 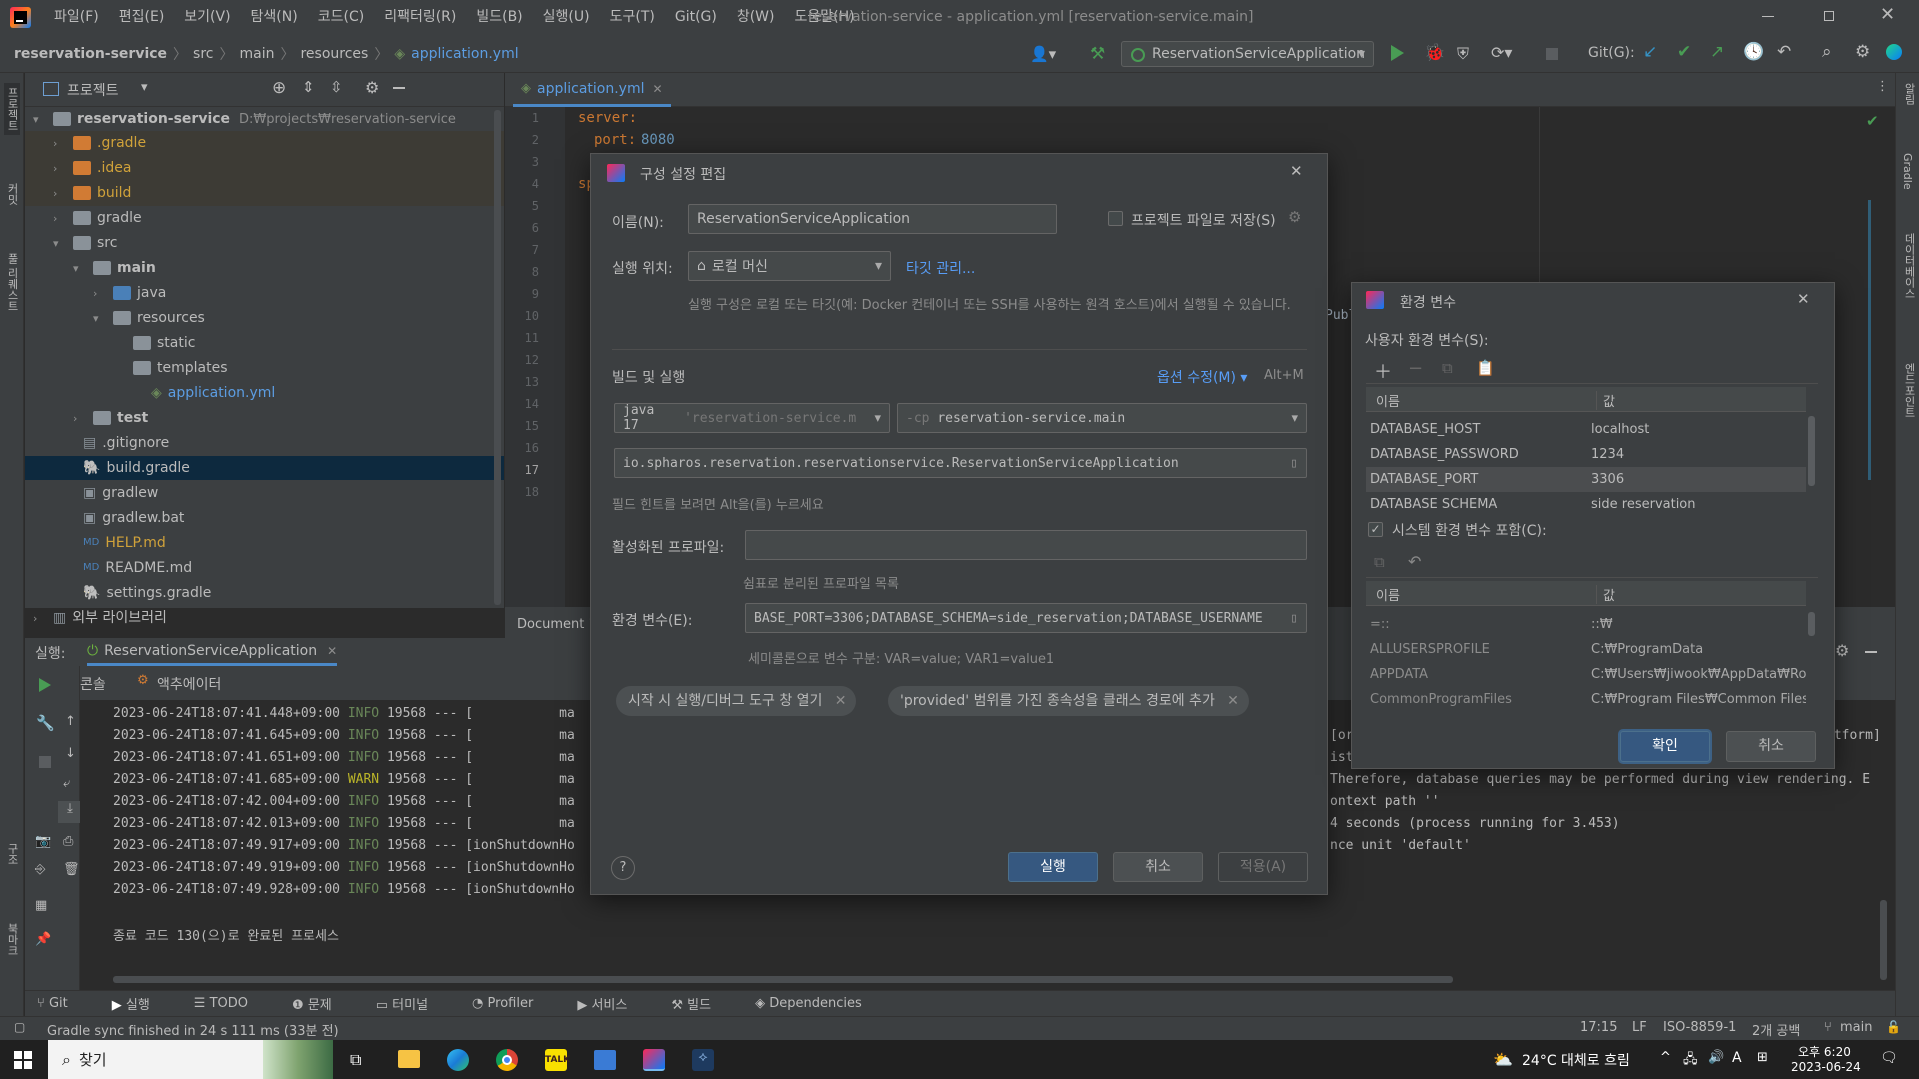 I want to click on stripe-structure: 구조, so click(x=12, y=854).